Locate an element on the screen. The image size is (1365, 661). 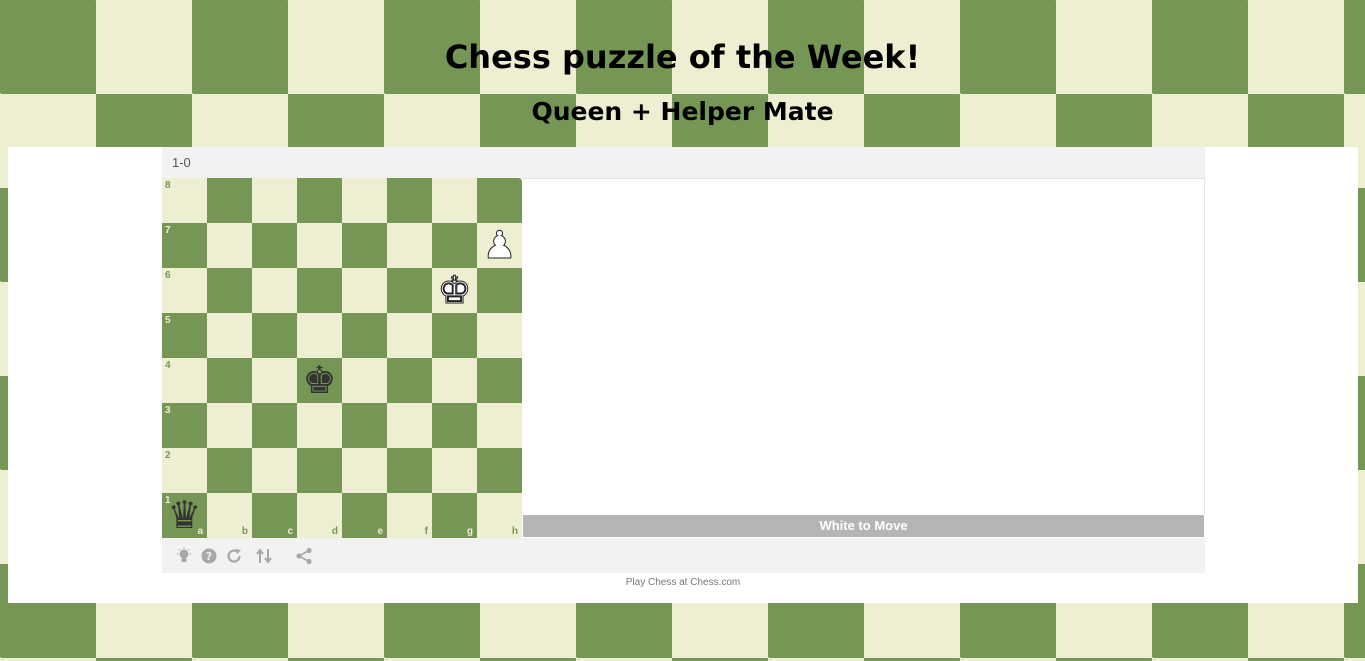
rank-label: 7 is located at coordinates (168, 230).